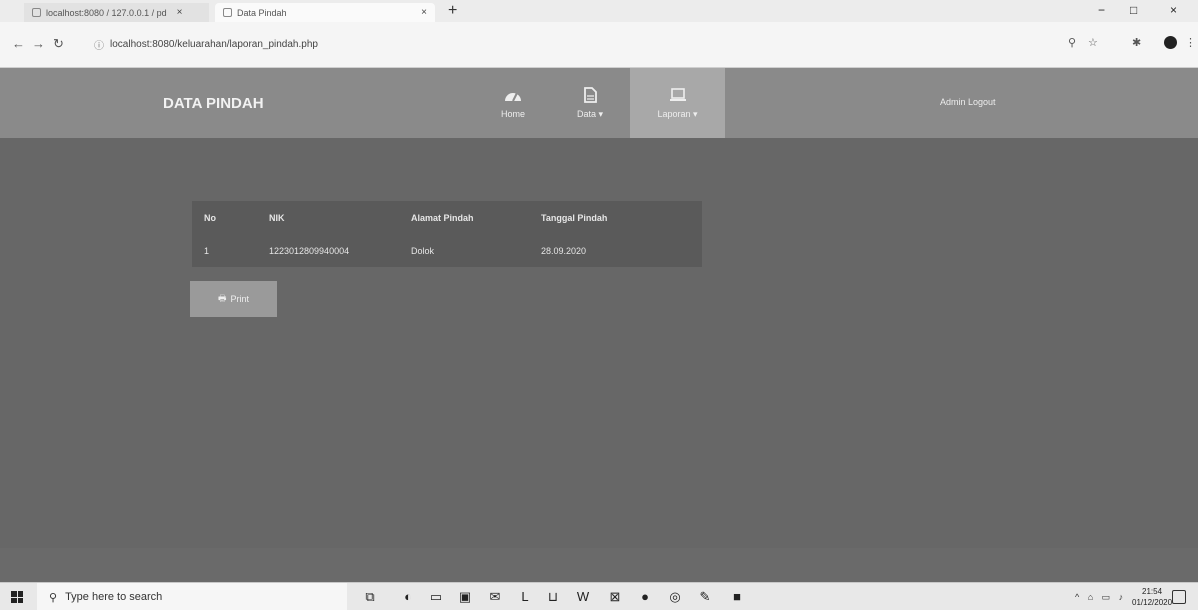 This screenshot has height=610, width=1198. What do you see at coordinates (590, 94) in the screenshot?
I see `document-icon` at bounding box center [590, 94].